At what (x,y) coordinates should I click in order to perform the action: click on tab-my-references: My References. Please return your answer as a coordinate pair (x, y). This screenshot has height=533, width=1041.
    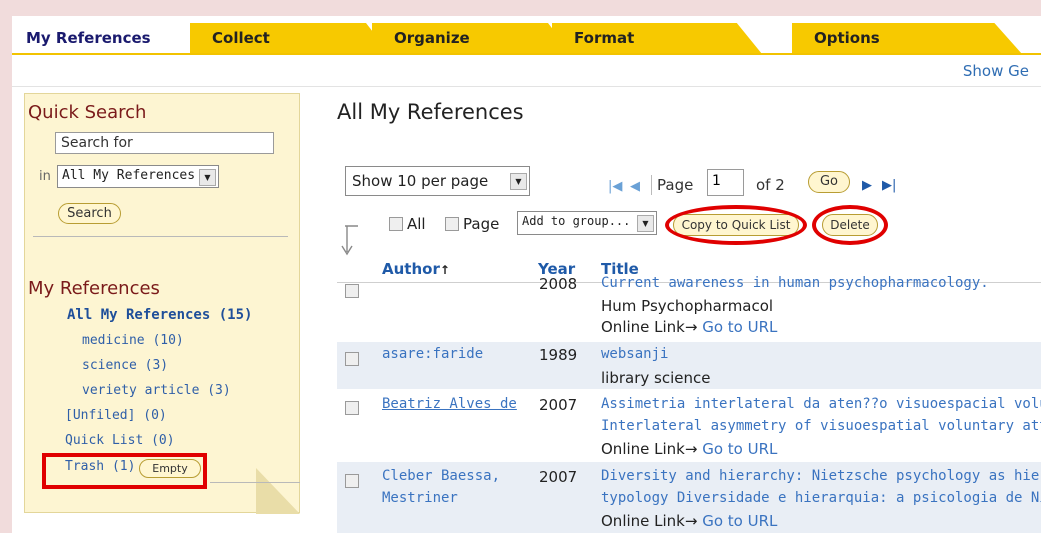
    Looking at the image, I should click on (101, 38).